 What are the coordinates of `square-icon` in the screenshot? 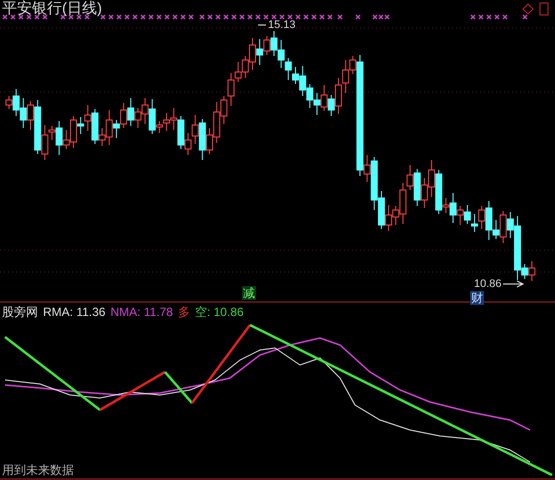 It's located at (544, 9).